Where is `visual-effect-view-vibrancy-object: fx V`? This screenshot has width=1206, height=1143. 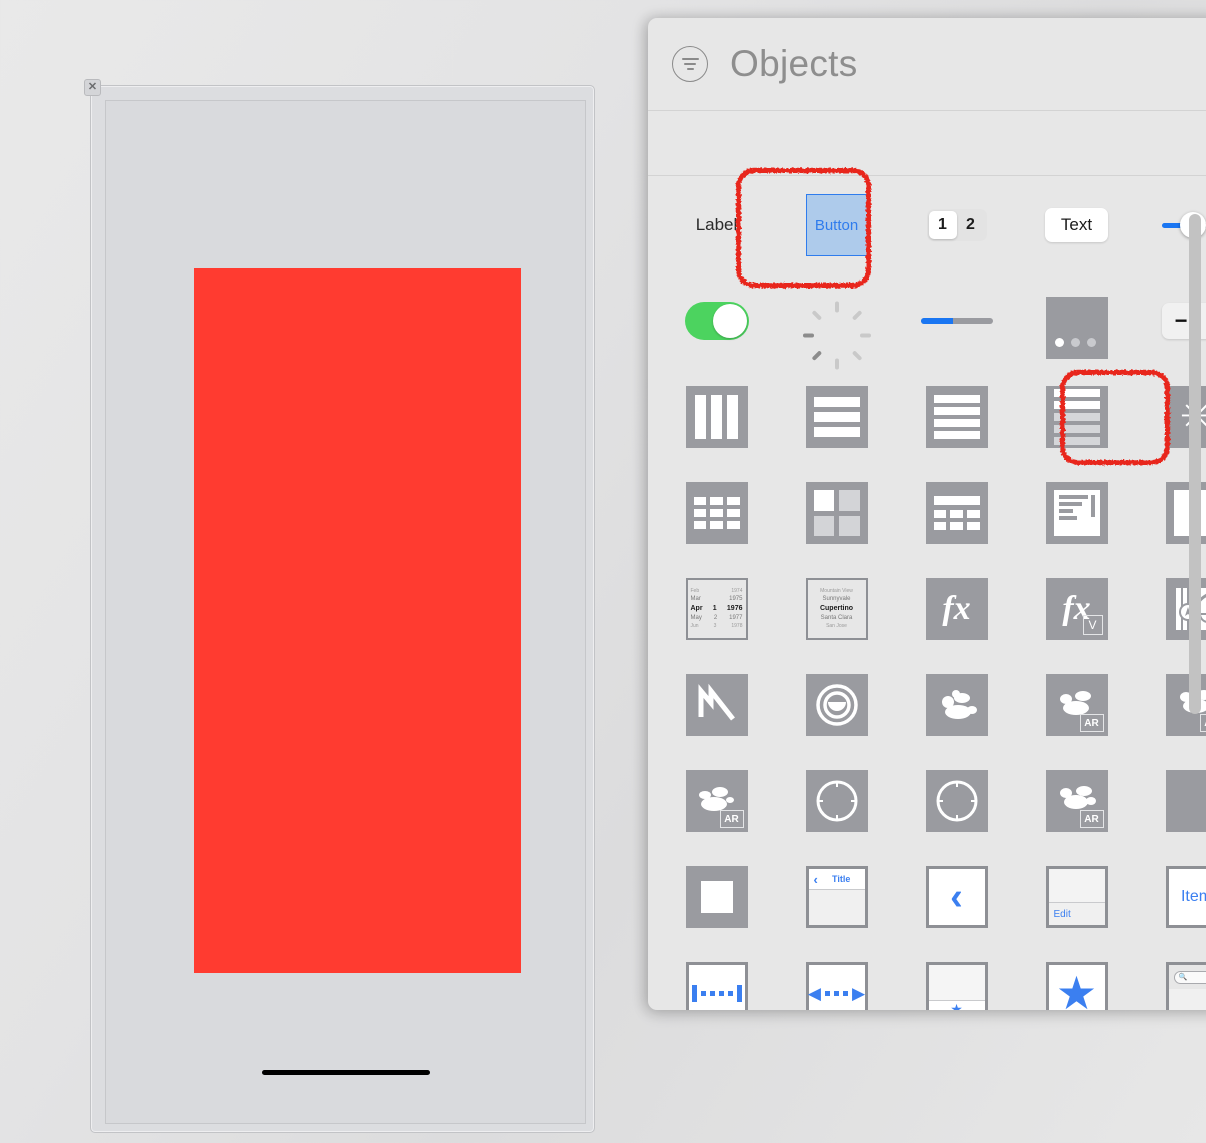
visual-effect-view-vibrancy-object: fx V is located at coordinates (1076, 609).